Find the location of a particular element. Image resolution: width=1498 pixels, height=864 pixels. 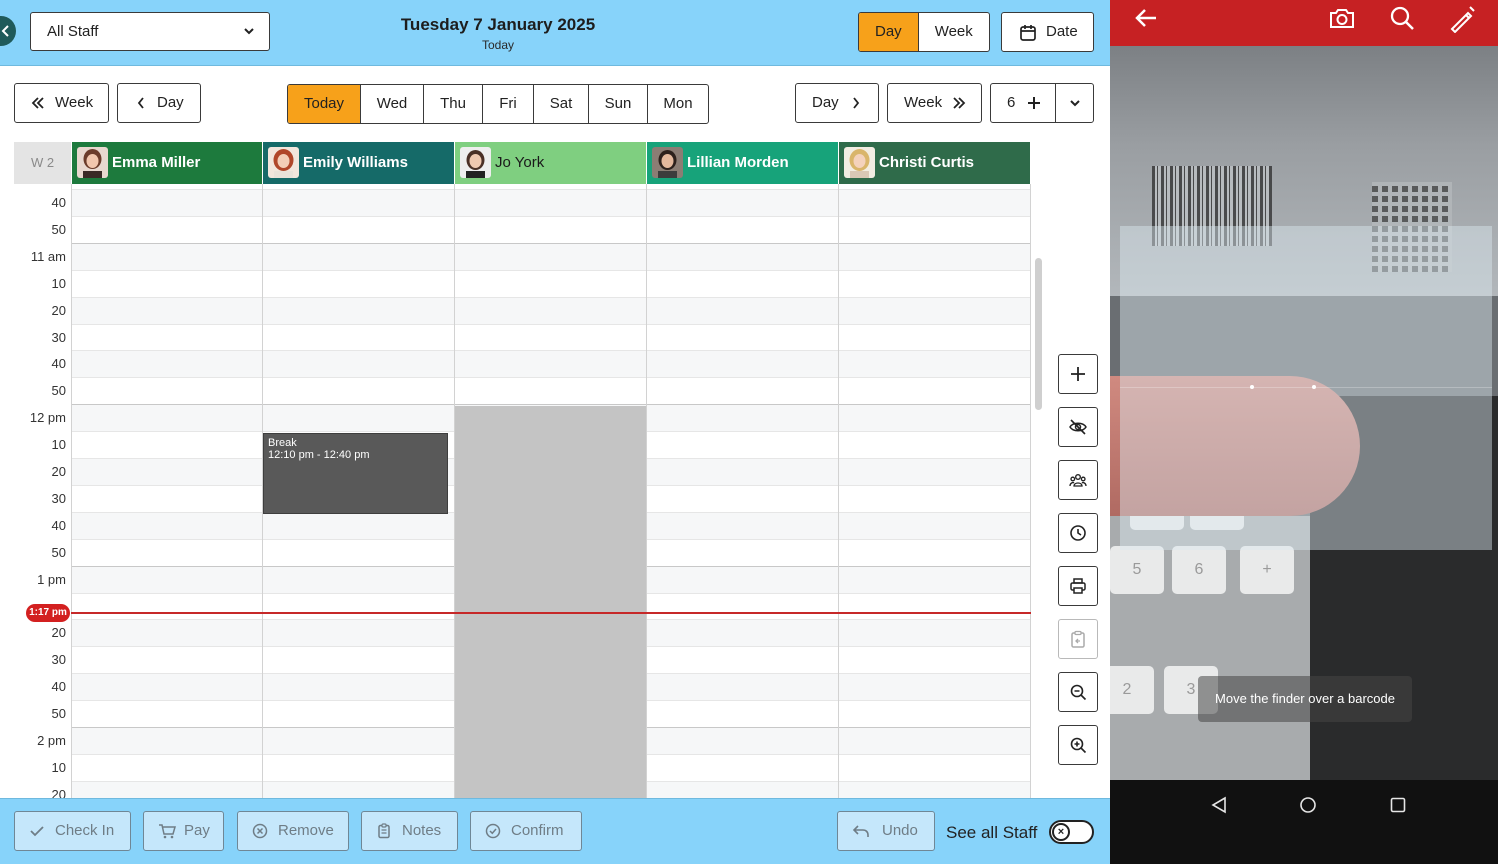

pay-button: Pay is located at coordinates (183, 831).